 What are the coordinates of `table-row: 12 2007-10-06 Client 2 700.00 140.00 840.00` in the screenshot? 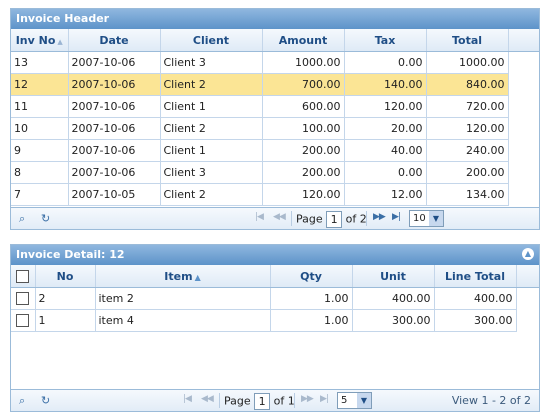 It's located at (260, 84).